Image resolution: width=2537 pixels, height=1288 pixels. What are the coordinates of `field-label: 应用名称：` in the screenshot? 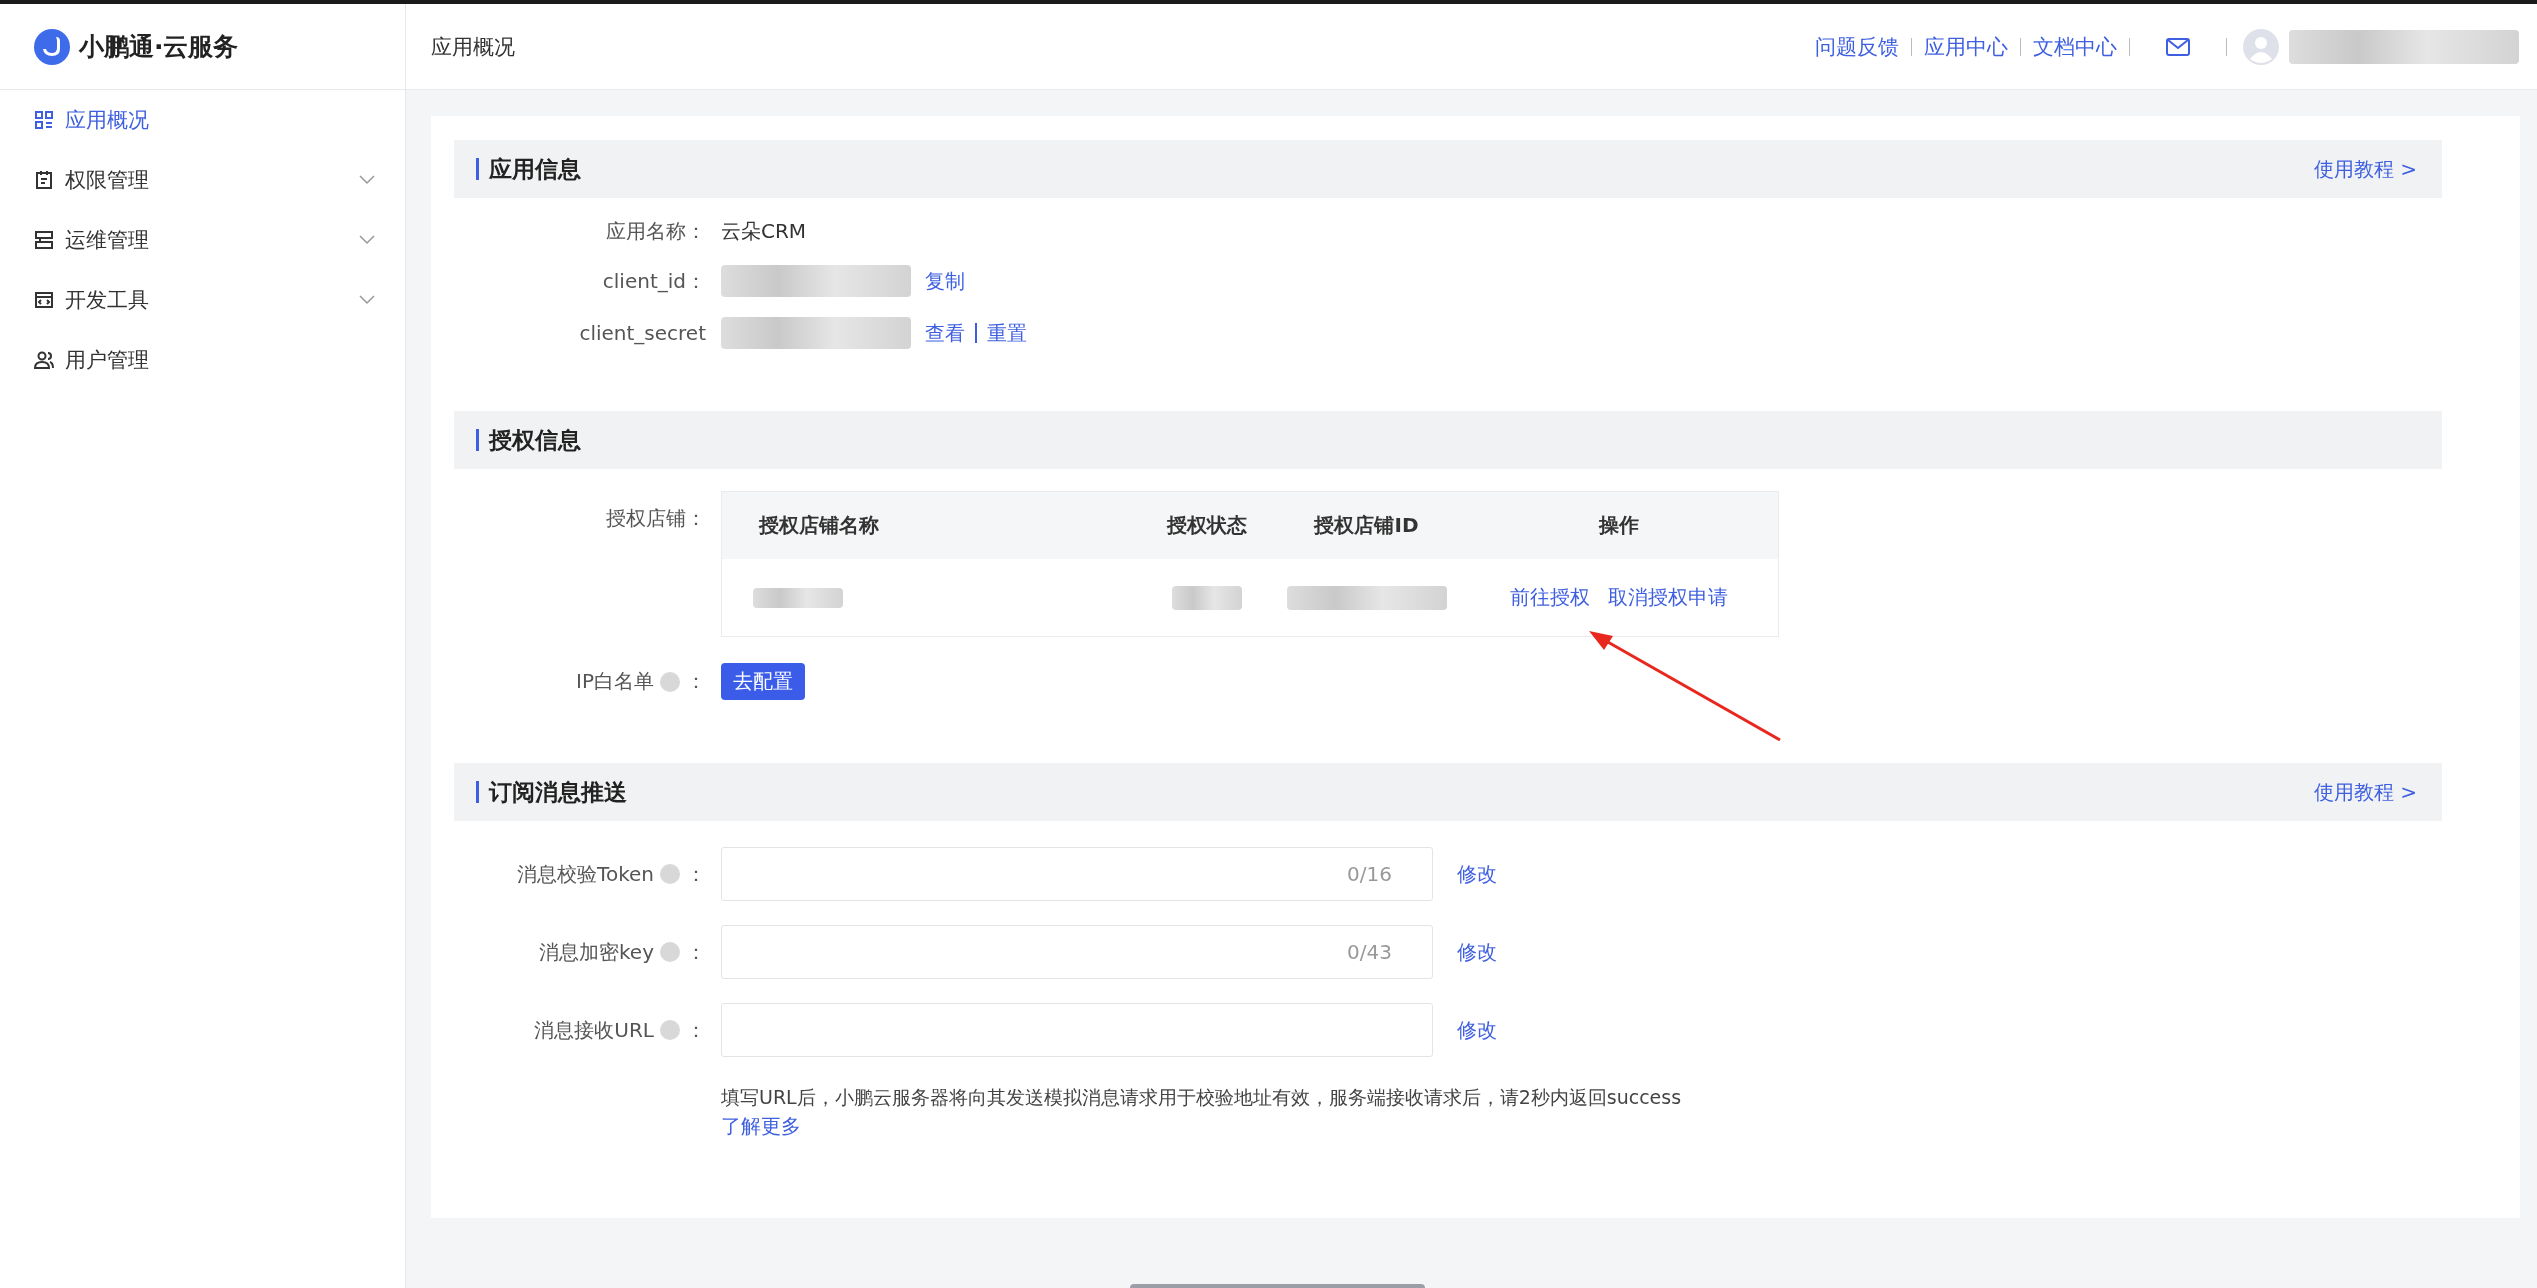 It's located at (656, 231).